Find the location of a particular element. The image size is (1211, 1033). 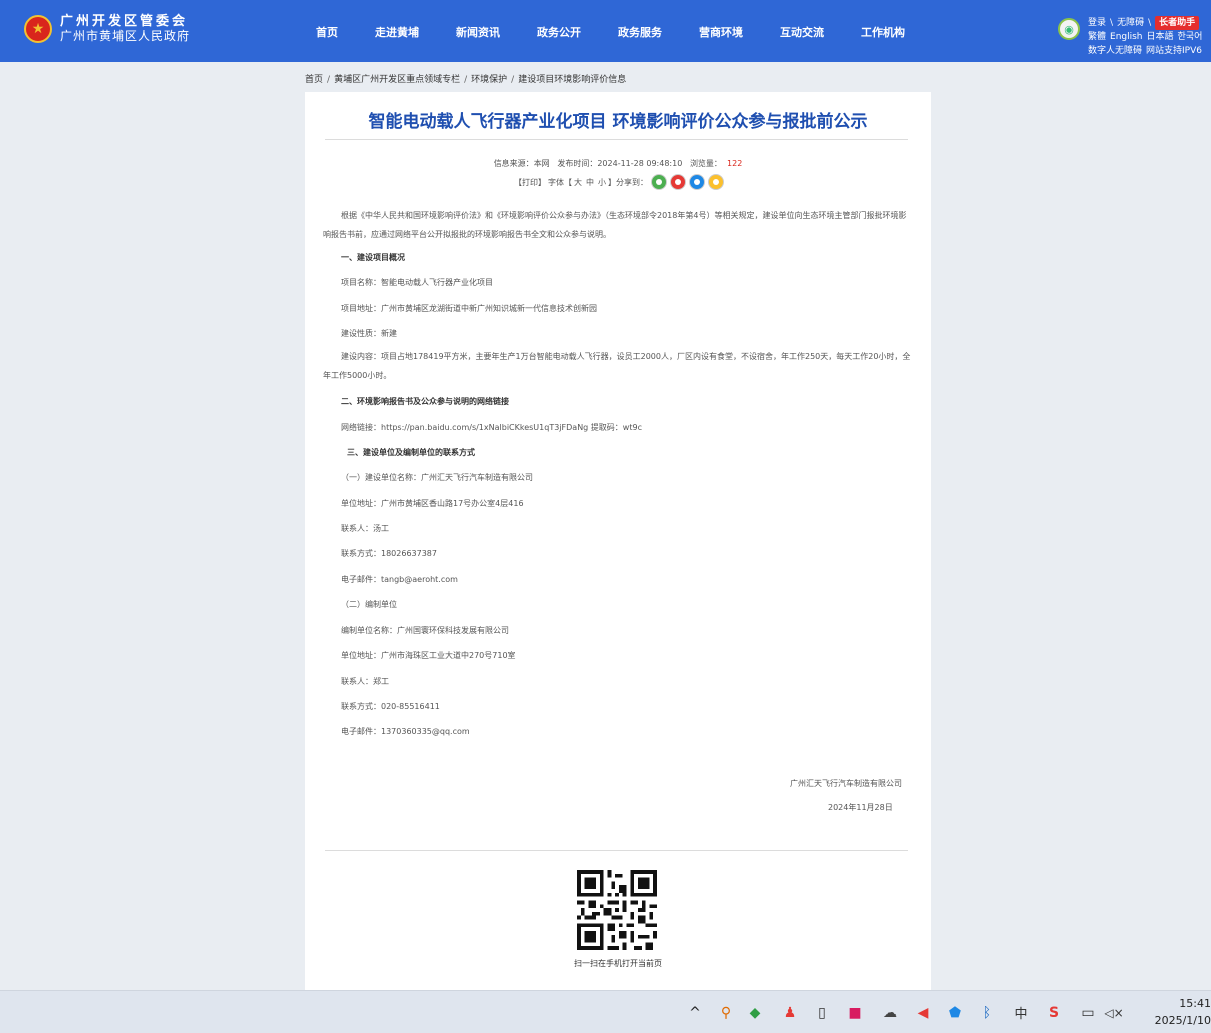

ipv6-badge: 网站支持IPV6 is located at coordinates (1174, 51).